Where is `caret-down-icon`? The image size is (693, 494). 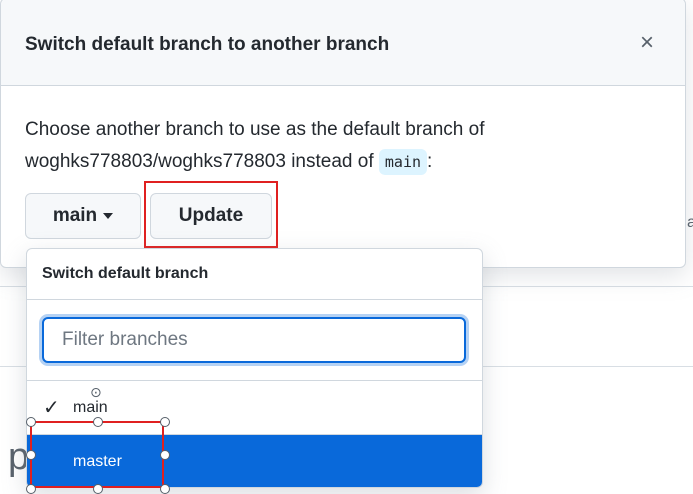 caret-down-icon is located at coordinates (108, 216).